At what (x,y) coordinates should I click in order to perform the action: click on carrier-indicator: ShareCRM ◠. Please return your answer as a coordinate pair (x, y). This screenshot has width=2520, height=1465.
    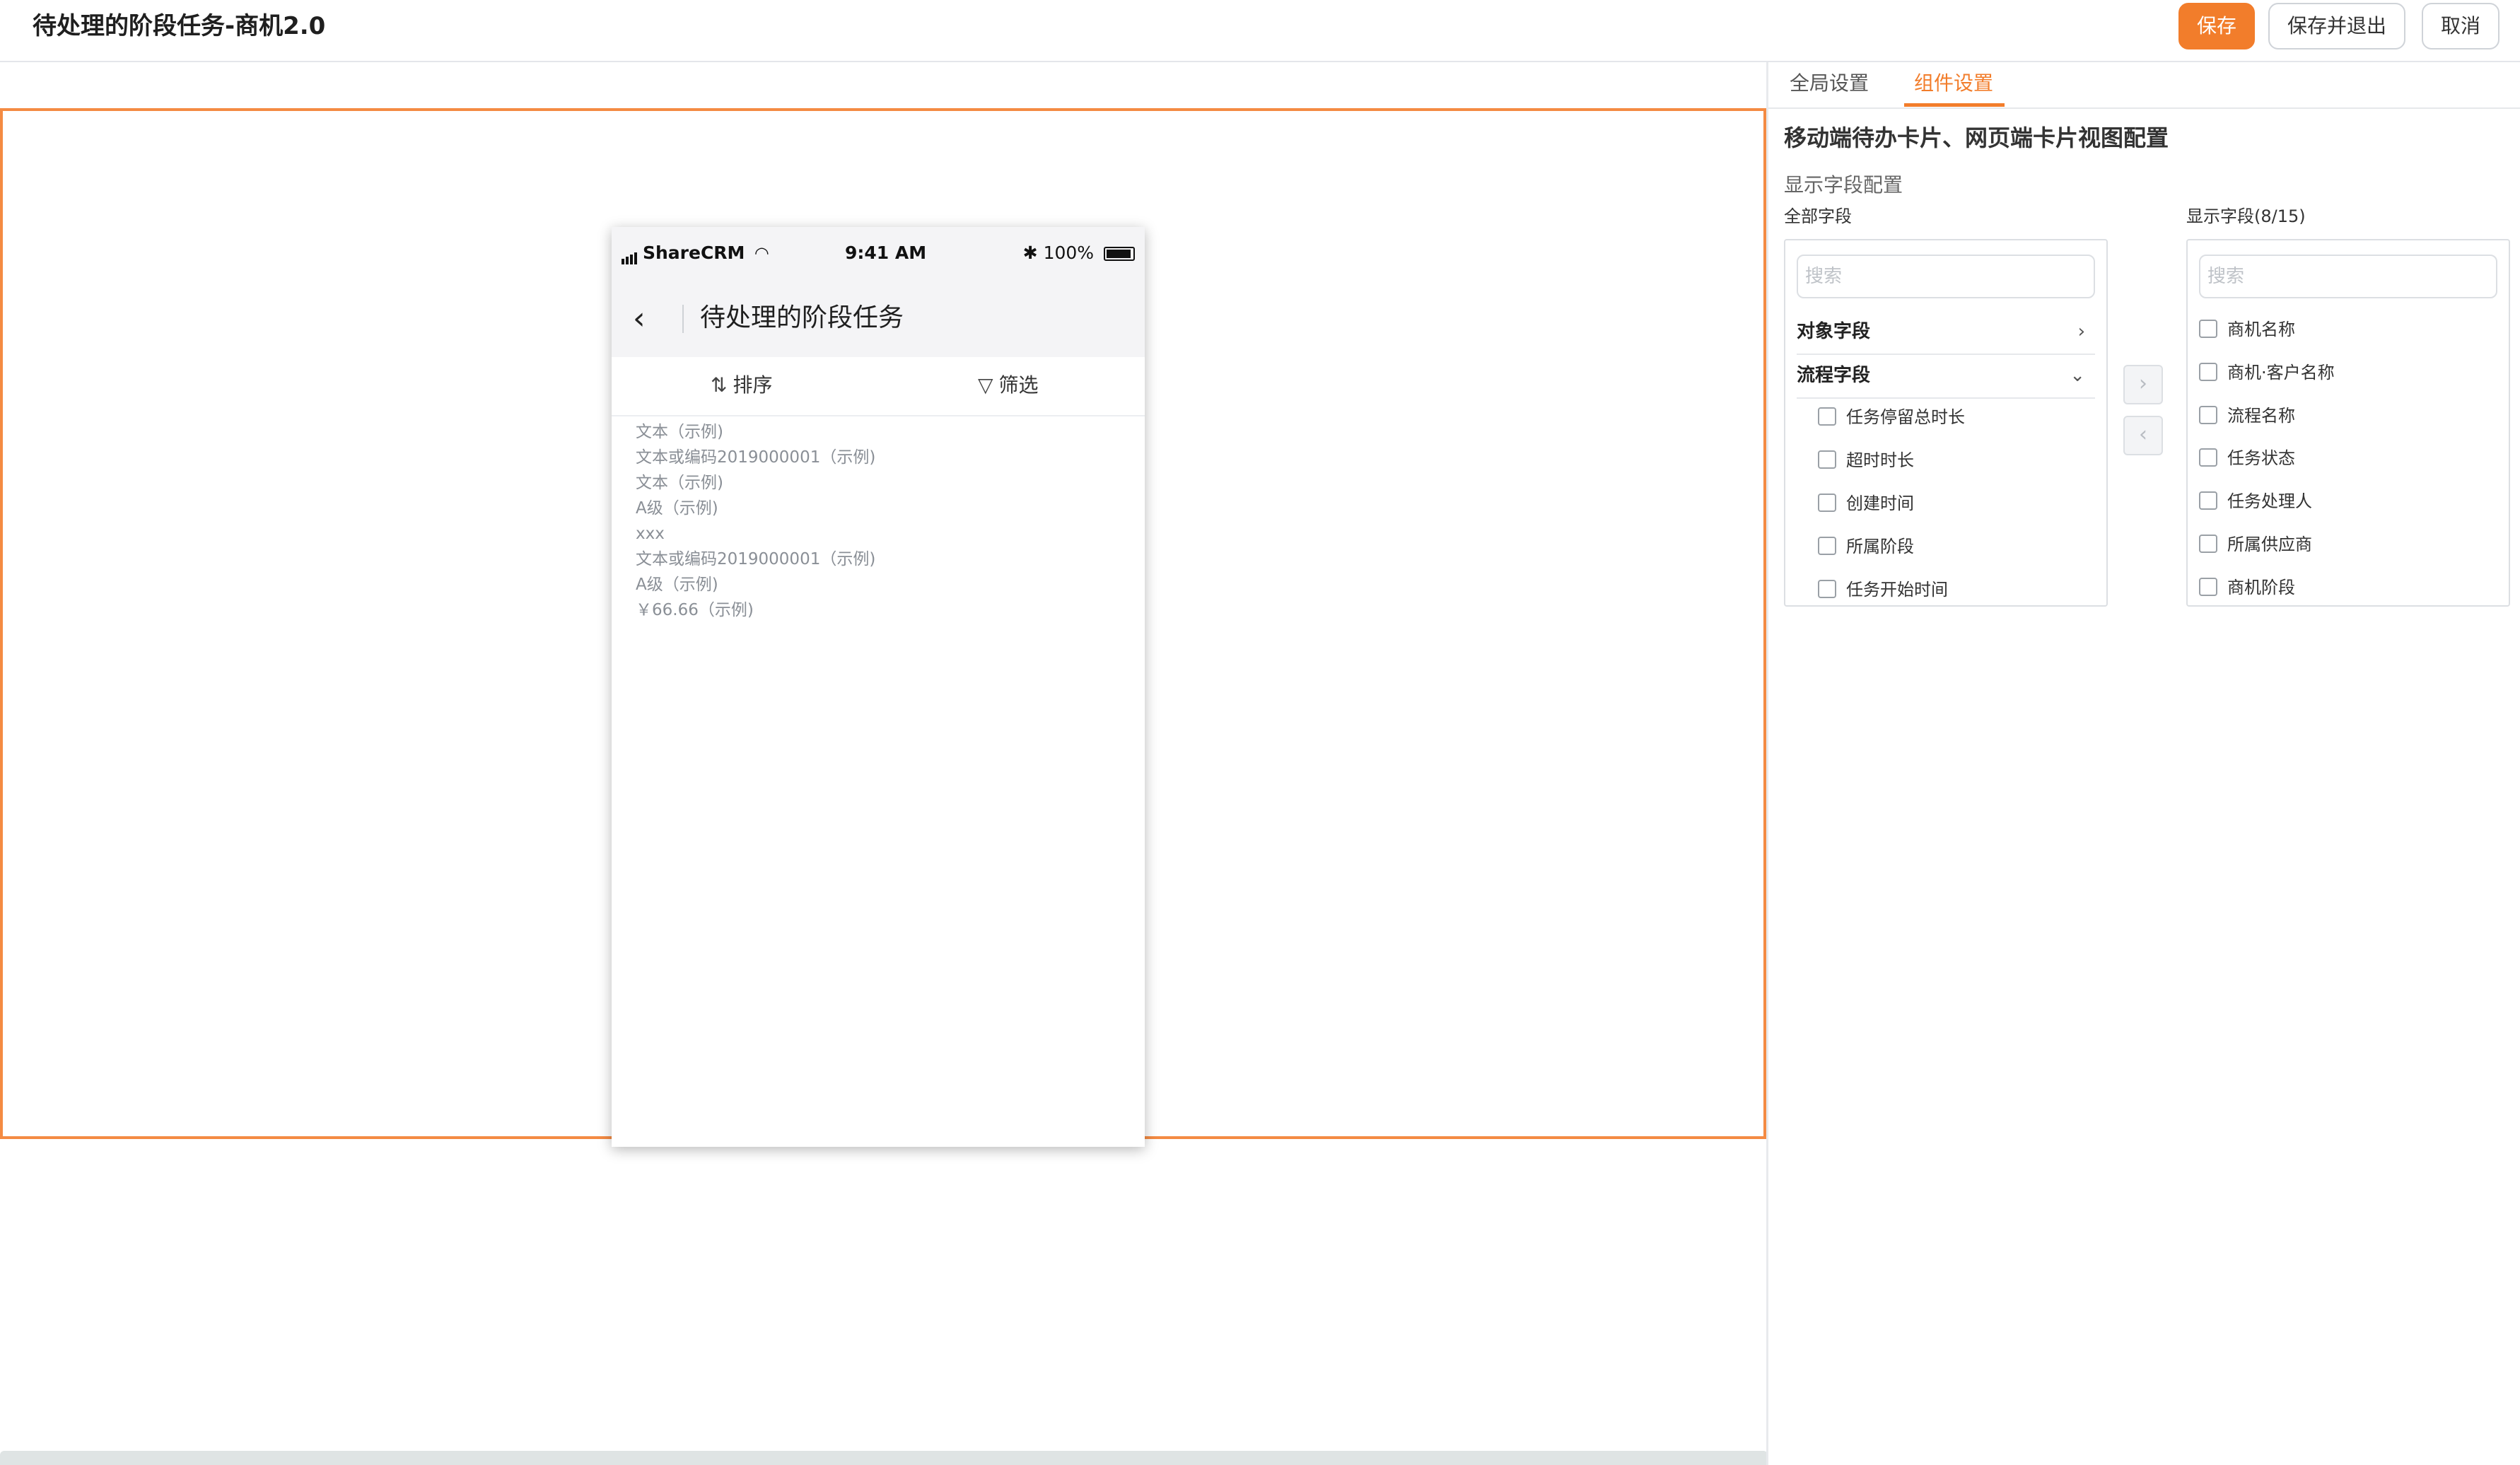
    Looking at the image, I should click on (695, 254).